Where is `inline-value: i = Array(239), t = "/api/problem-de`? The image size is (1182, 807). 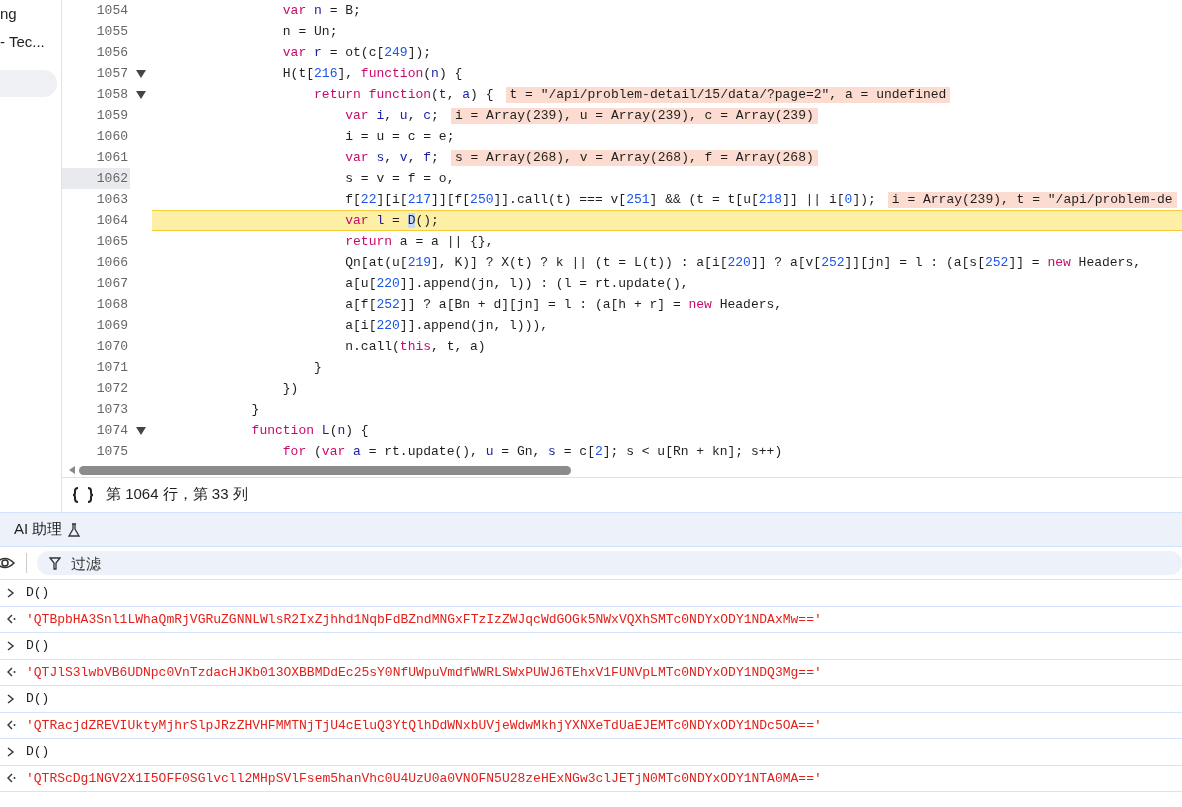
inline-value: i = Array(239), t = "/api/problem-de is located at coordinates (1032, 199).